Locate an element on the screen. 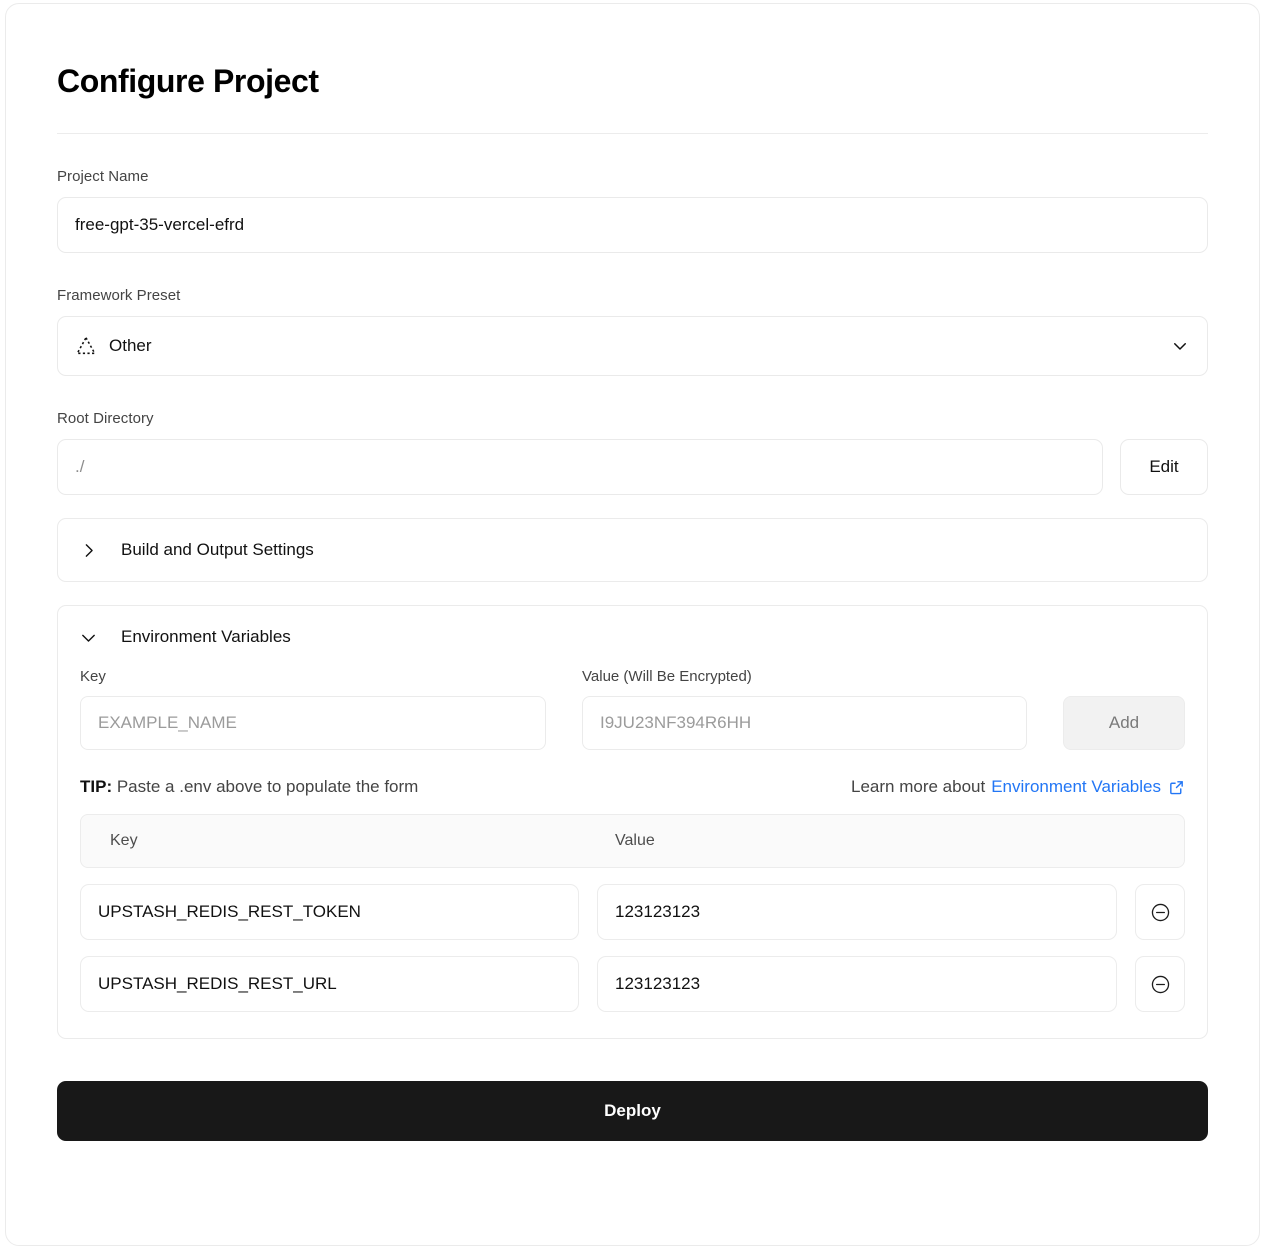 The image size is (1264, 1251). environment-variables-title: Environment Variables is located at coordinates (206, 637).